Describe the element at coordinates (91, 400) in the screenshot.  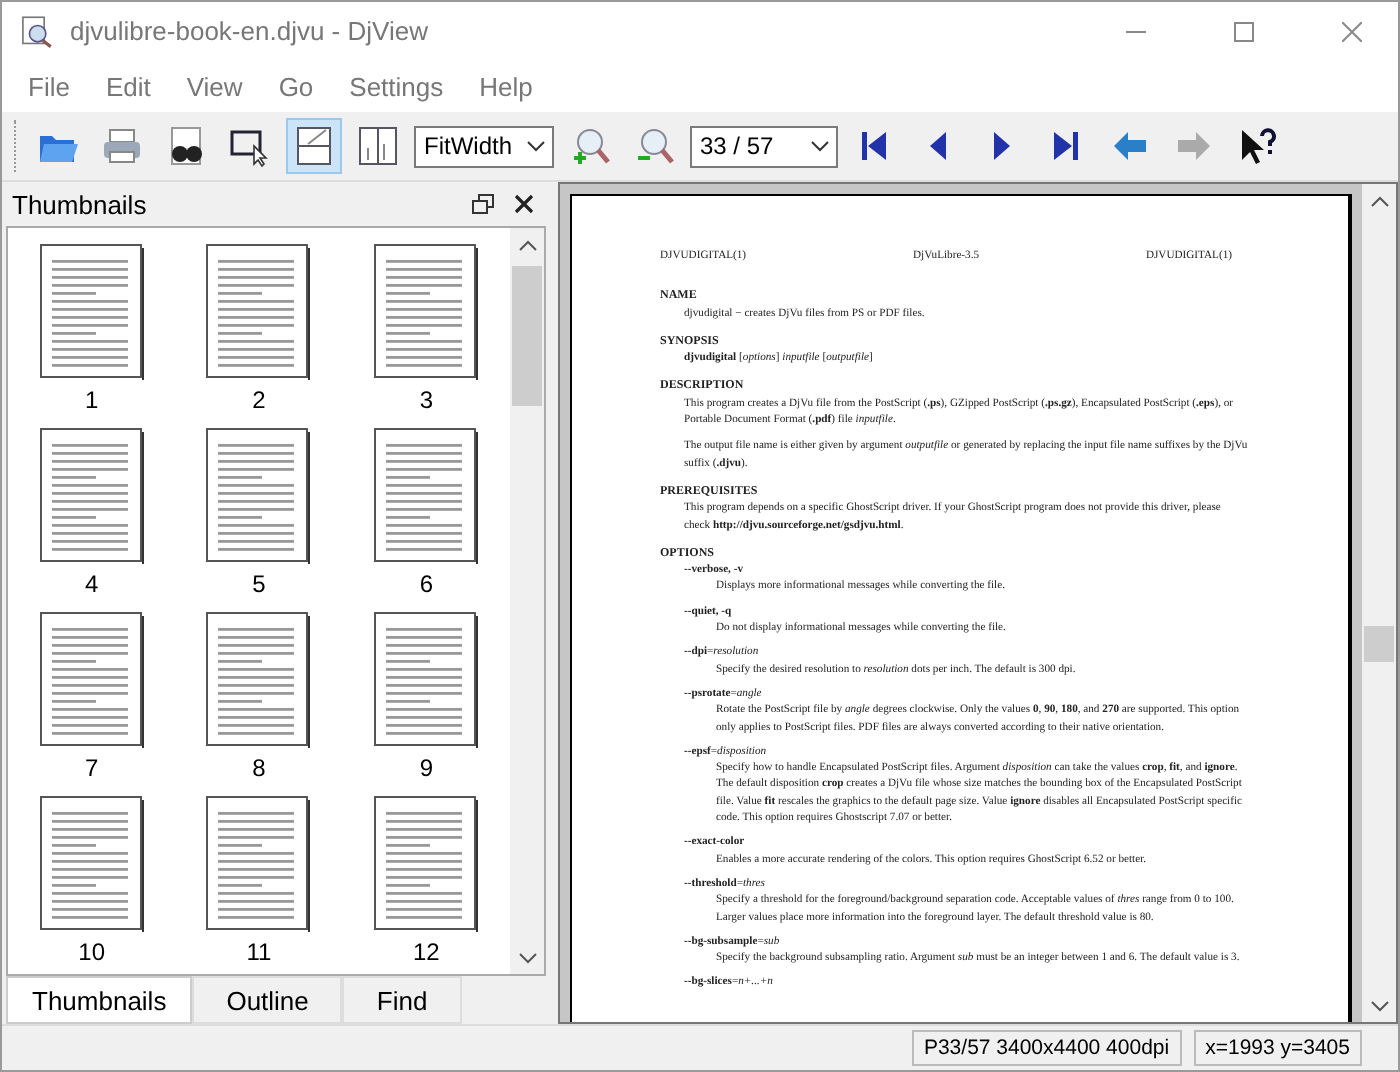
I see `page-label: 1` at that location.